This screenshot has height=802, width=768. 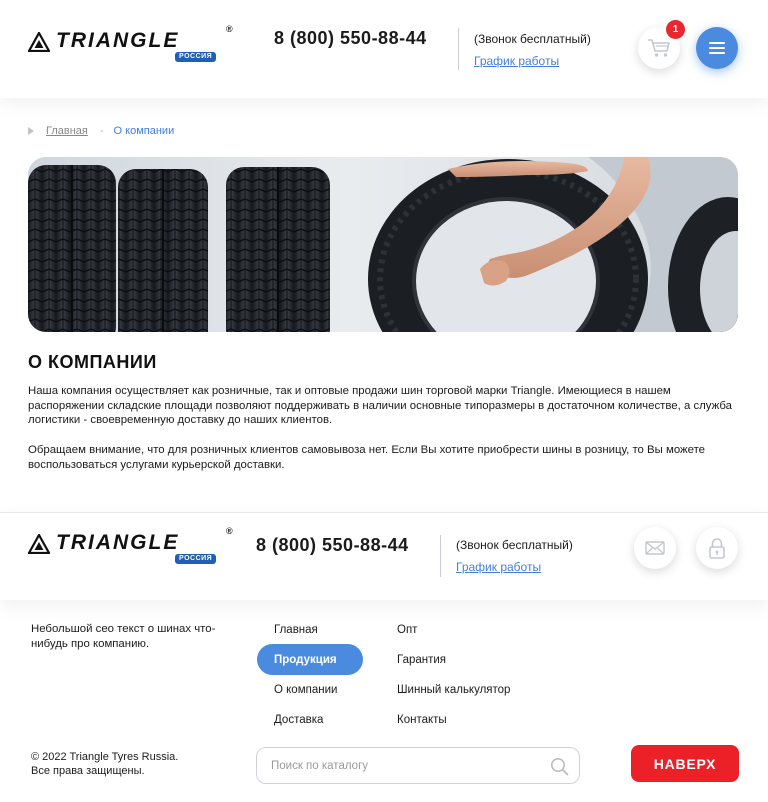 I want to click on footer-phone: 8 (800) 550-88-44, so click(x=332, y=545).